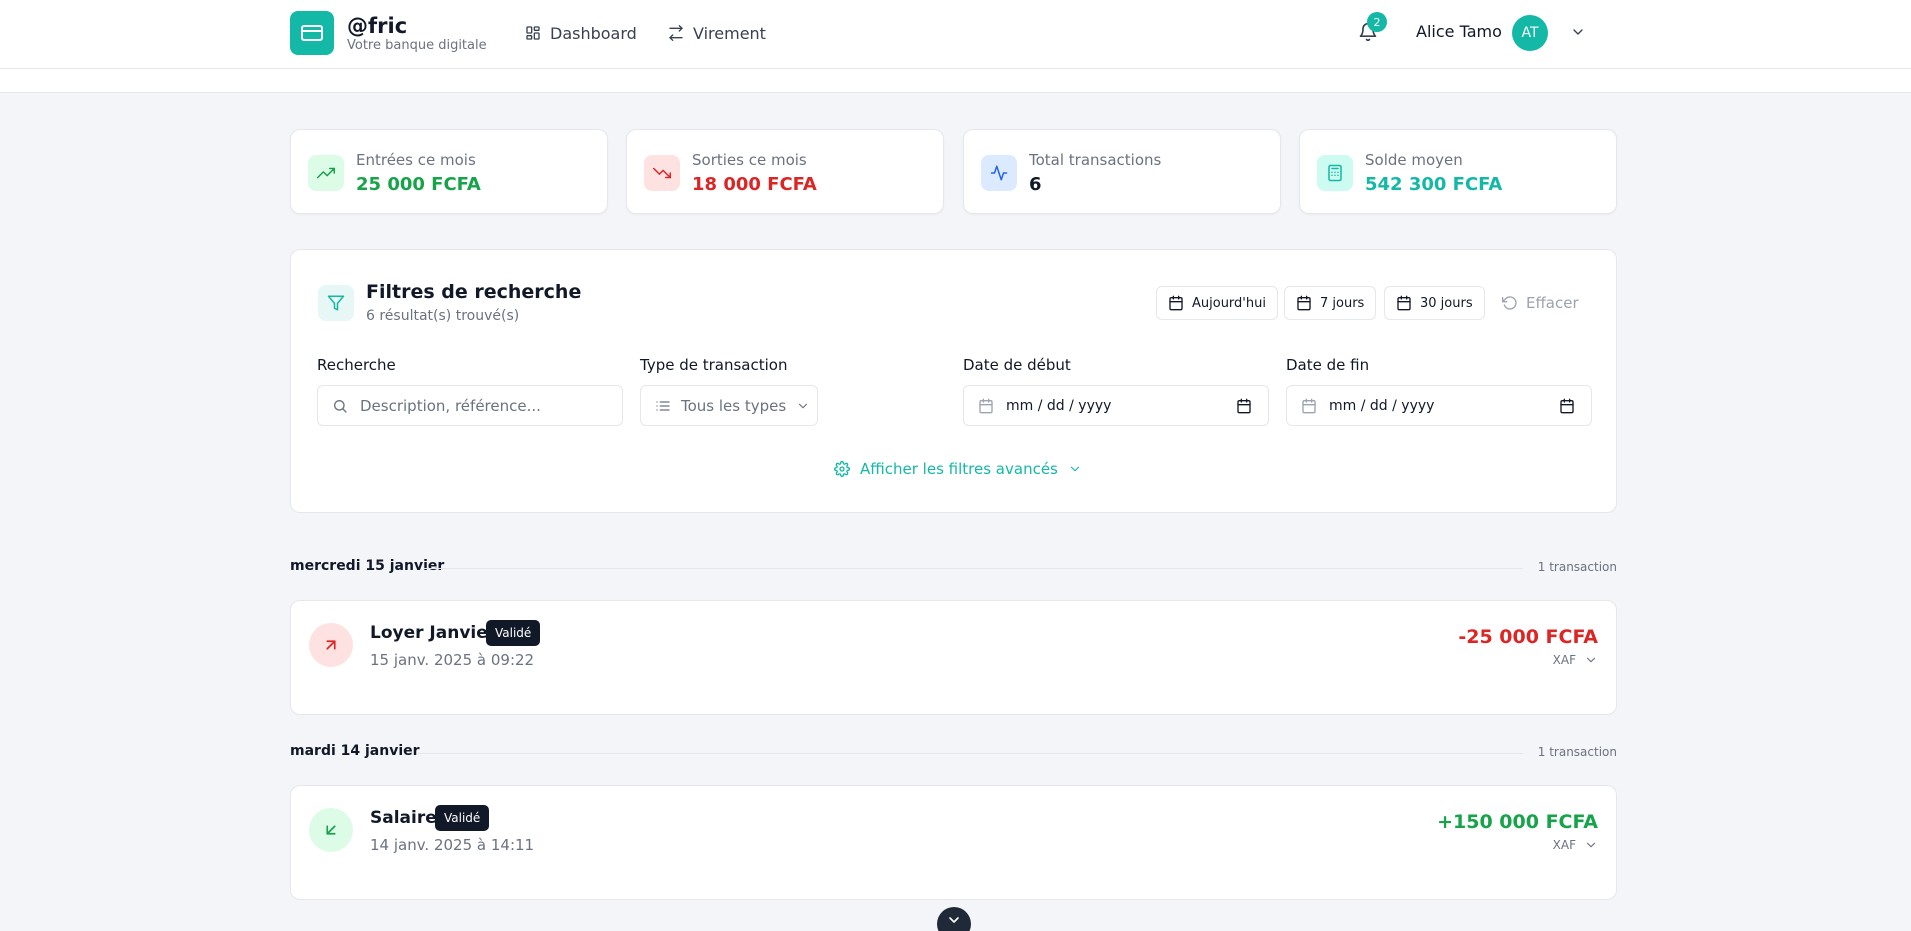  I want to click on advanced-filters-label: Afficher les filtres avancés, so click(959, 469).